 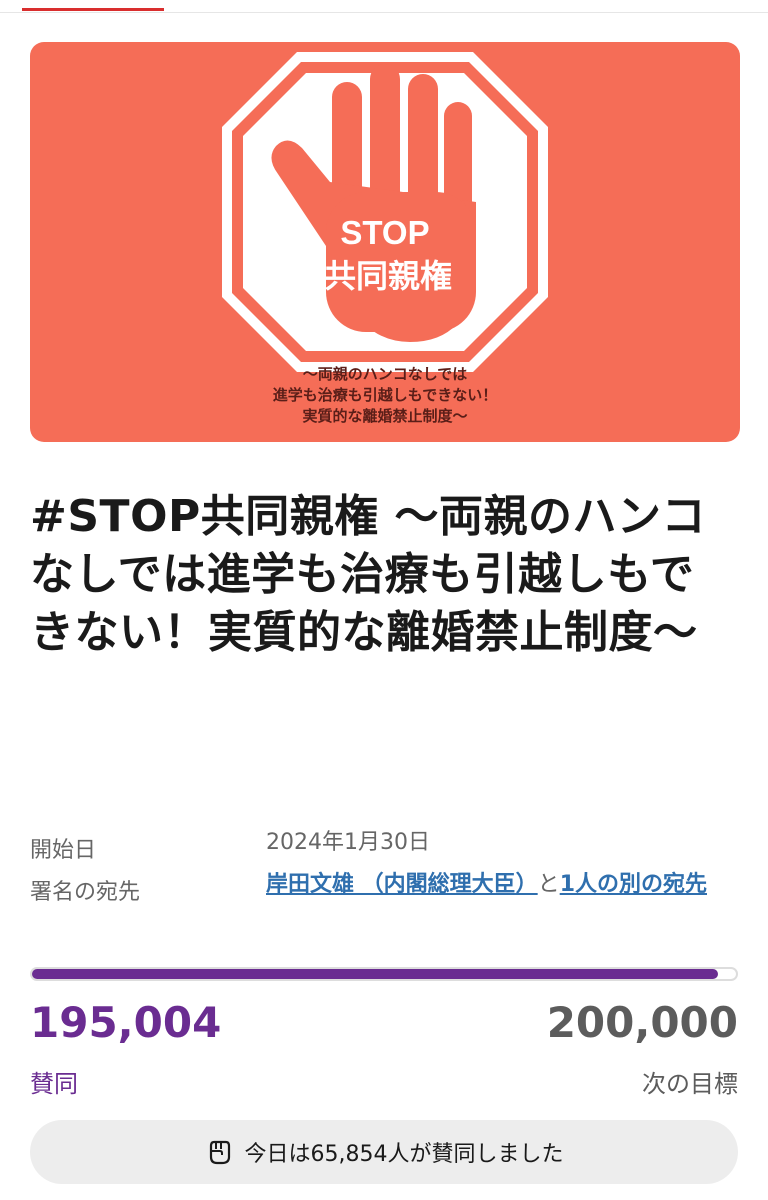 What do you see at coordinates (548, 884) in the screenshot?
I see `recipient-connector: と` at bounding box center [548, 884].